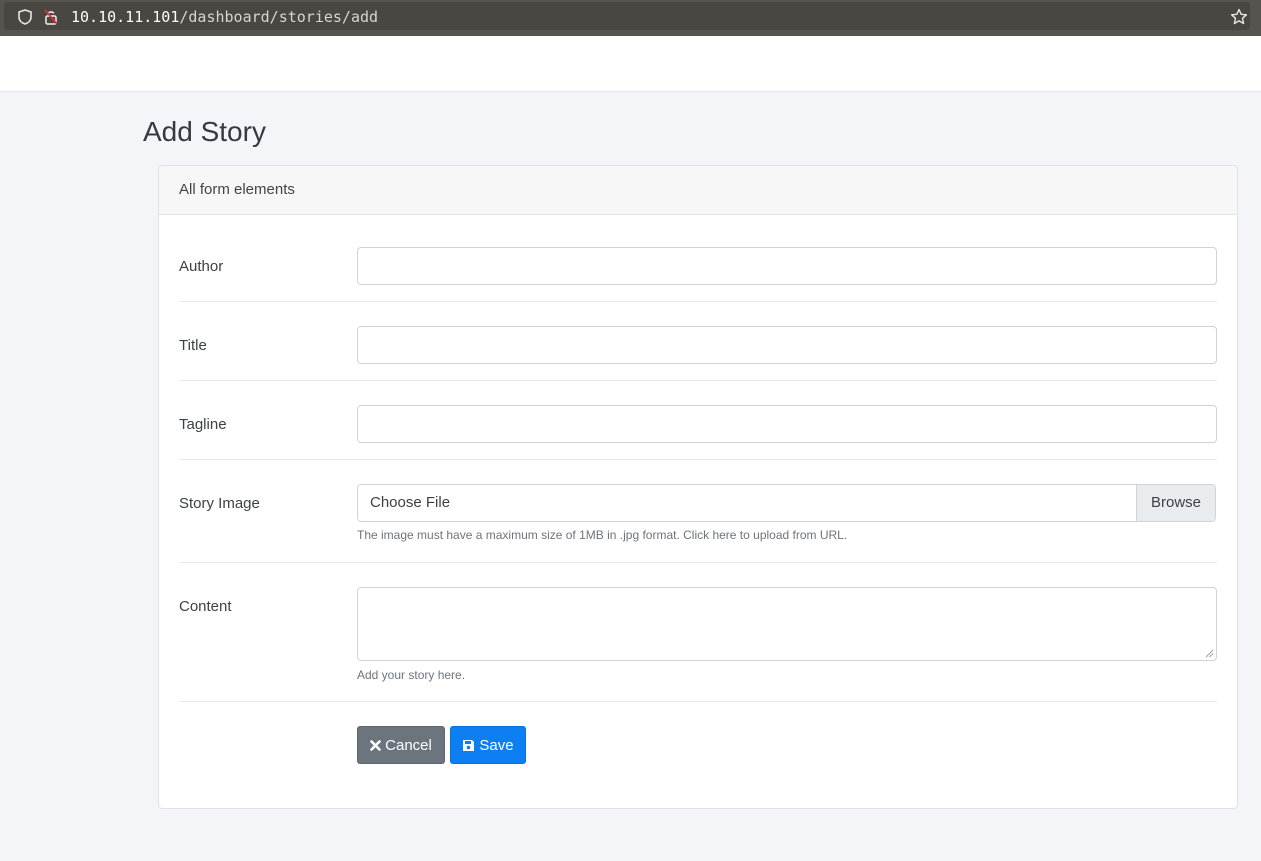  I want to click on shield-icon, so click(25, 17).